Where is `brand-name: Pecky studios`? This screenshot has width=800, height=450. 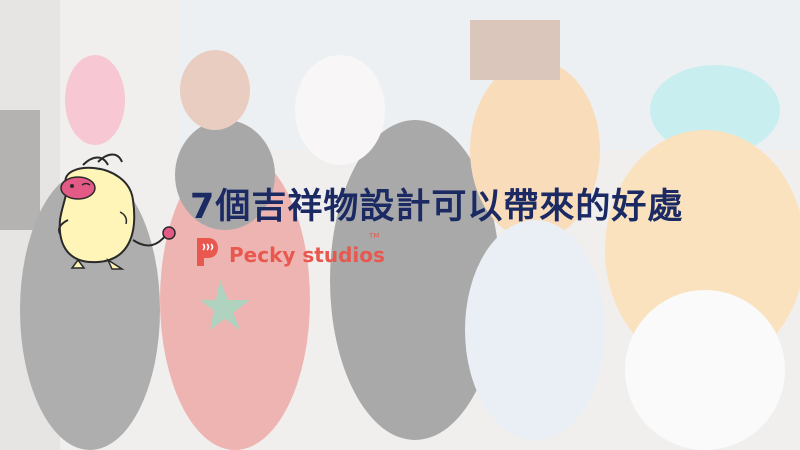 brand-name: Pecky studios is located at coordinates (307, 255).